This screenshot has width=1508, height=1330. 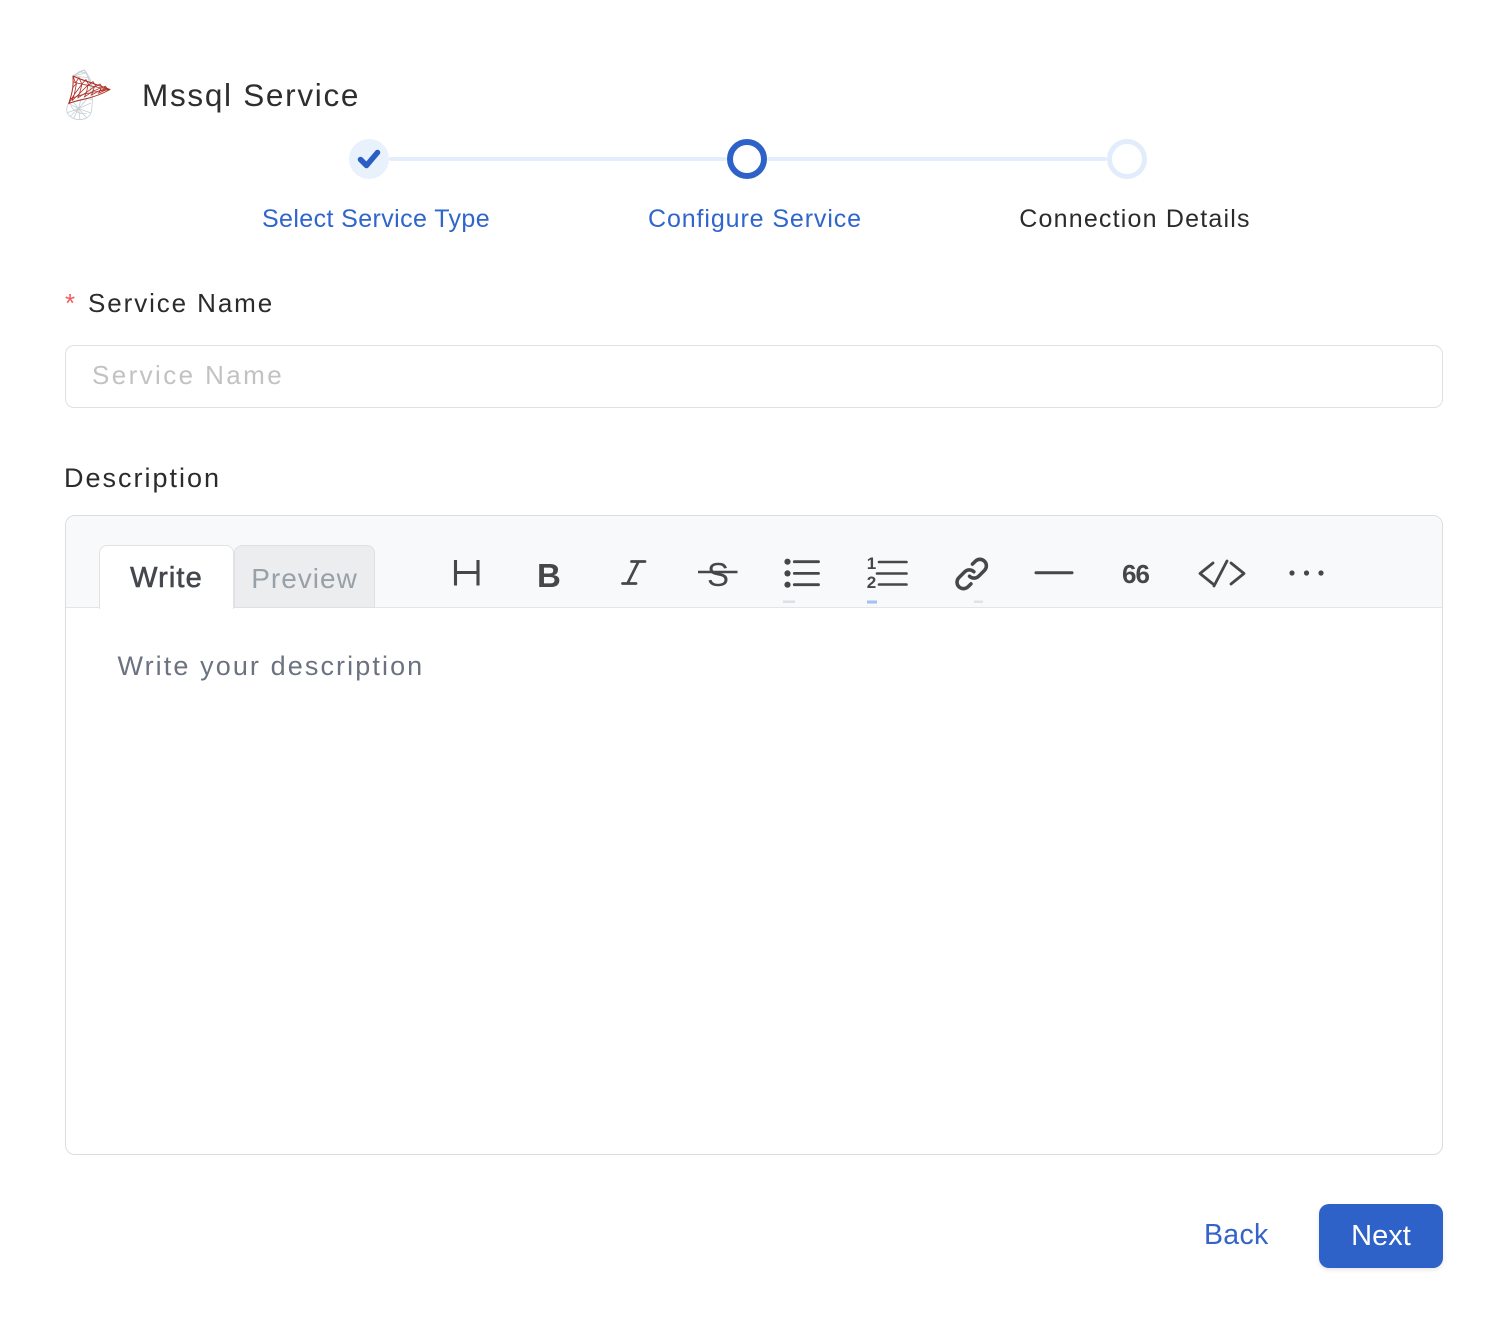 What do you see at coordinates (871, 582) in the screenshot?
I see `svg-text: 2` at bounding box center [871, 582].